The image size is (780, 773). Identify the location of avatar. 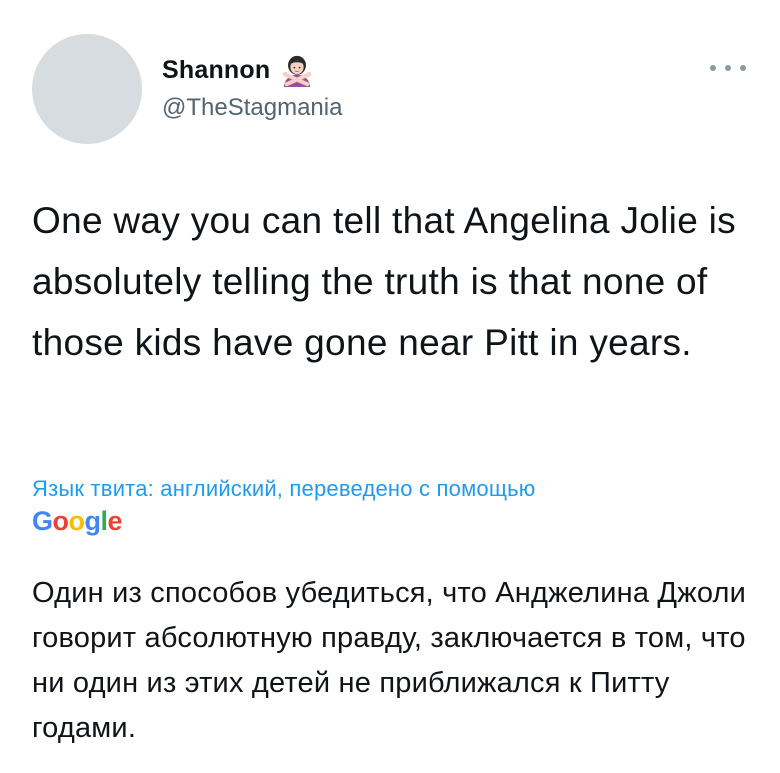
(87, 89).